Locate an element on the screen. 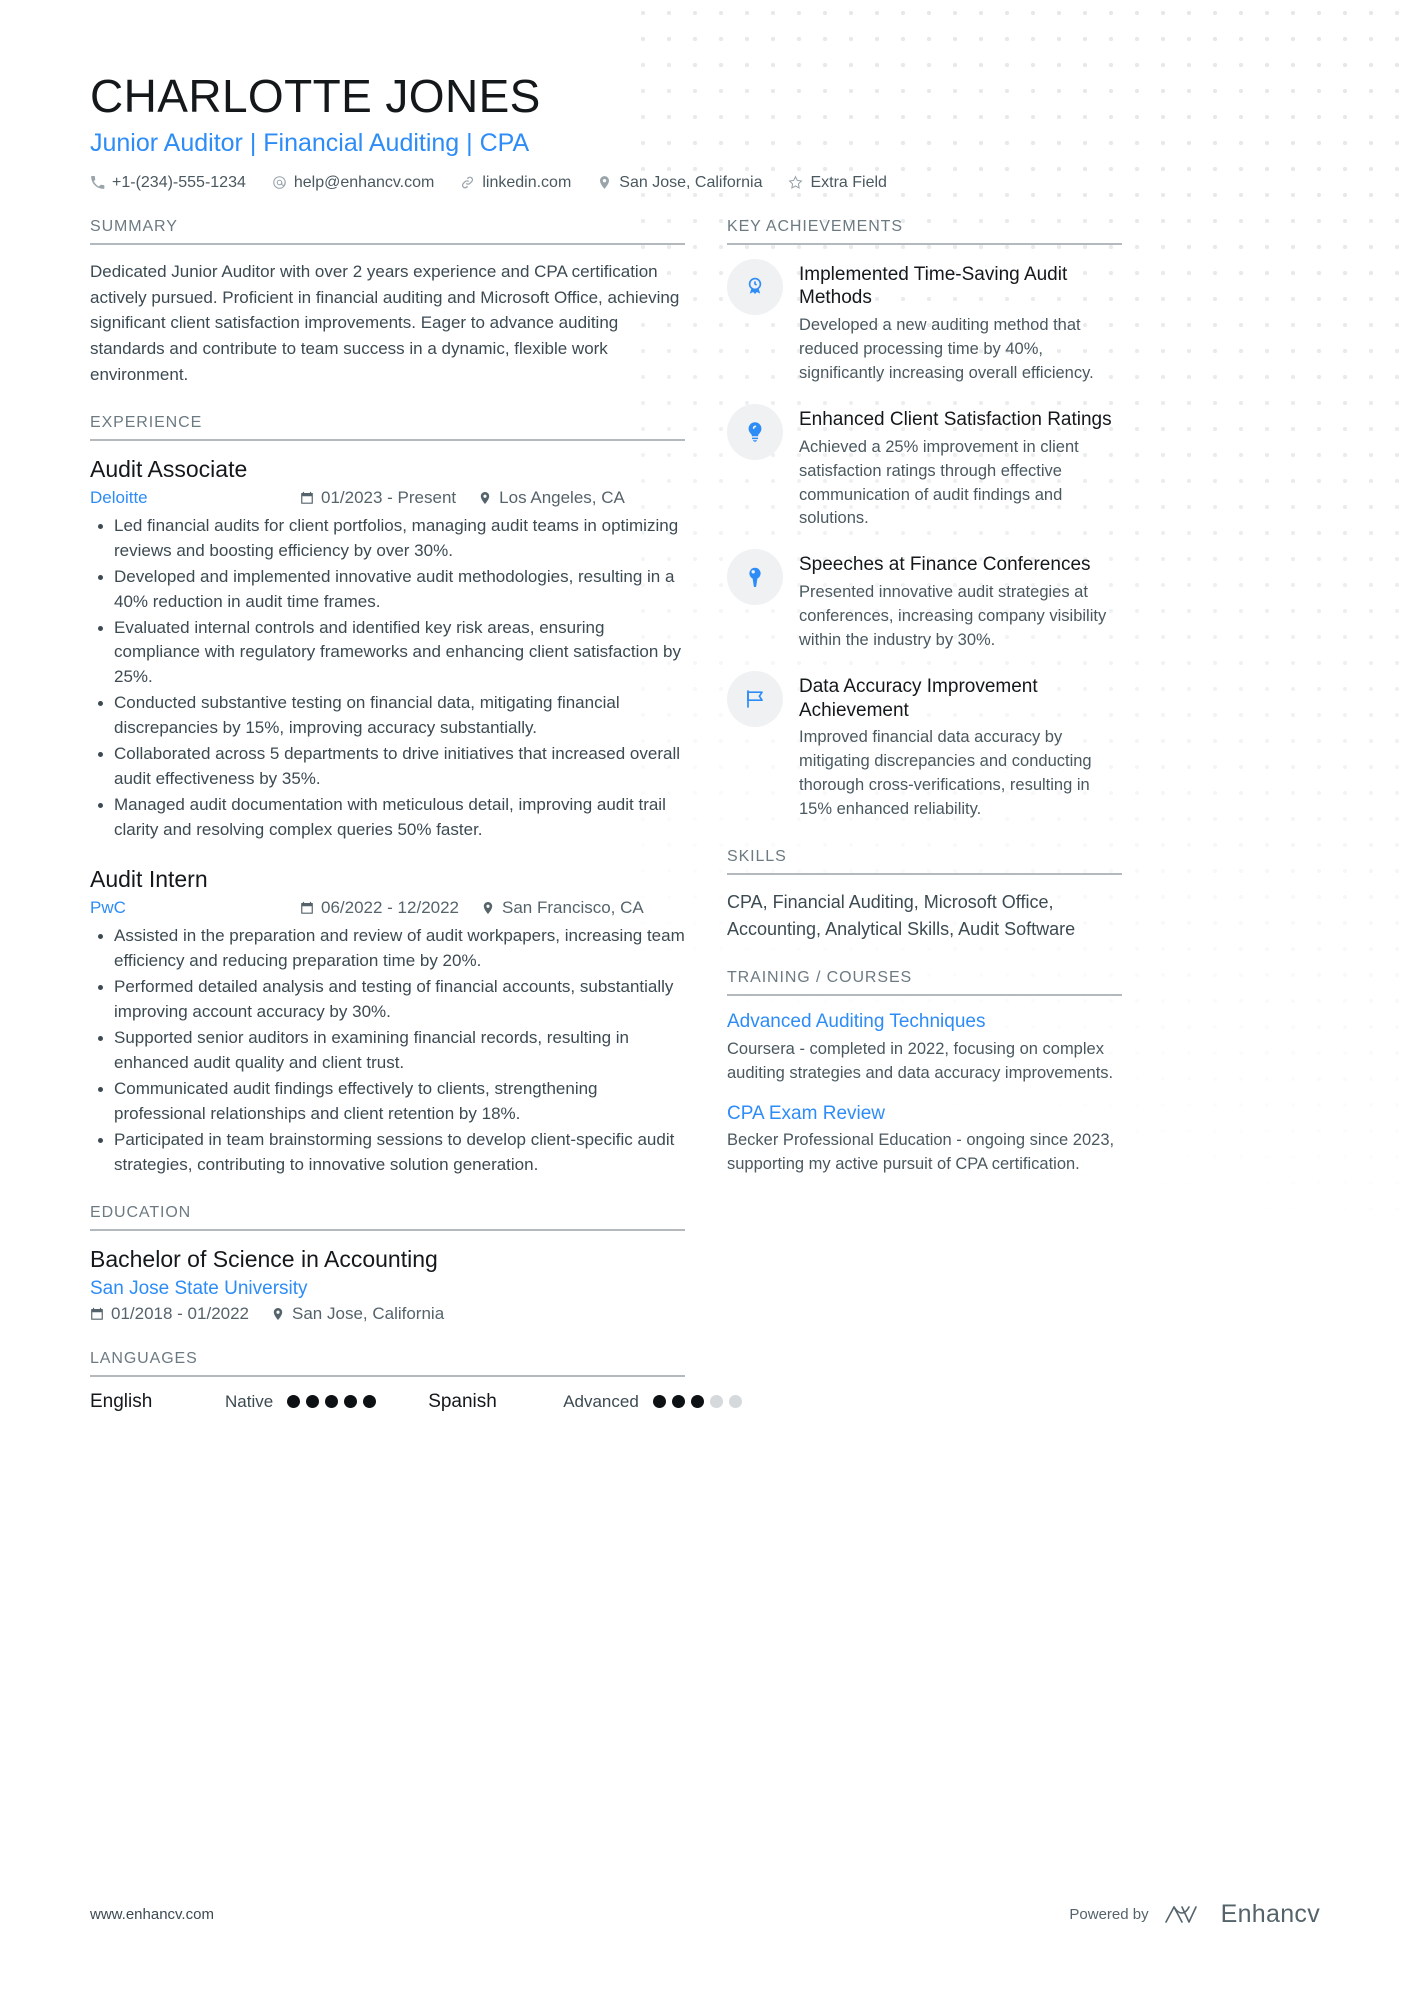 The height and width of the screenshot is (1995, 1410). language-item-english: English Native is located at coordinates (233, 1401).